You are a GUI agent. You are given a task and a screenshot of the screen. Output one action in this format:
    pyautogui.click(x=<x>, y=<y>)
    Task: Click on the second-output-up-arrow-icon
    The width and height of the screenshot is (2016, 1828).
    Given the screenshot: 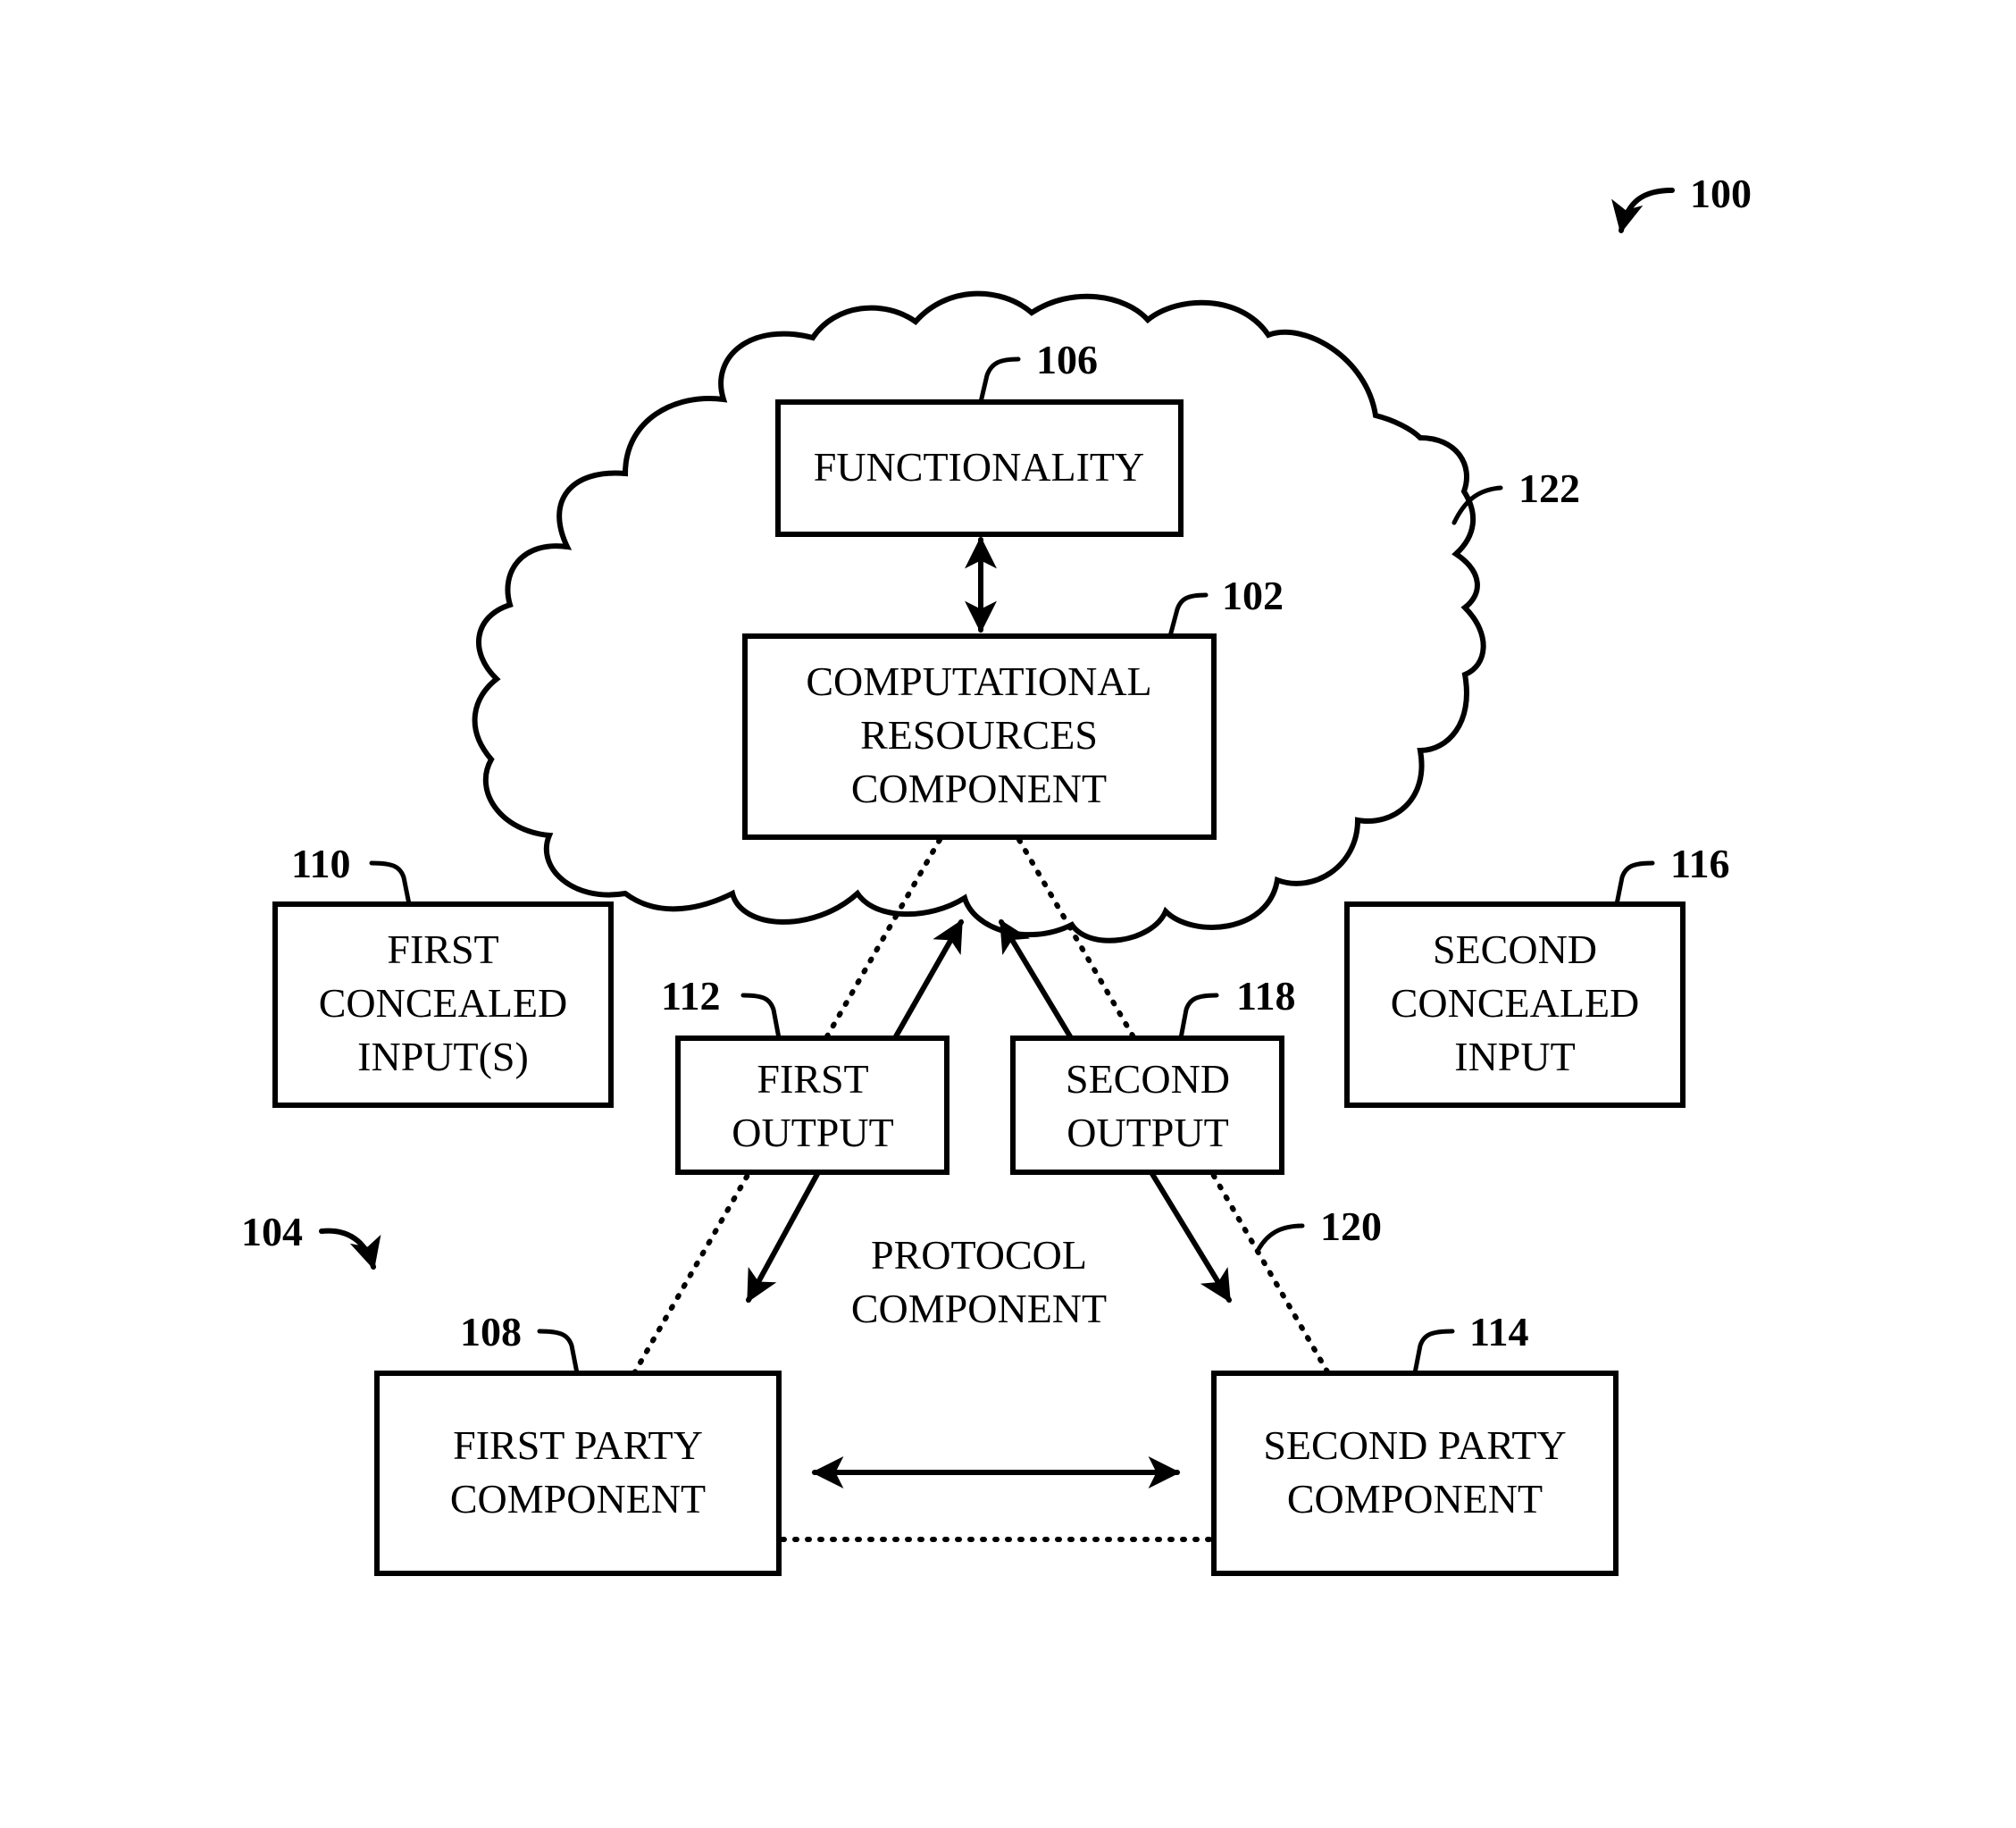 What is the action you would take?
    pyautogui.click(x=1036, y=978)
    